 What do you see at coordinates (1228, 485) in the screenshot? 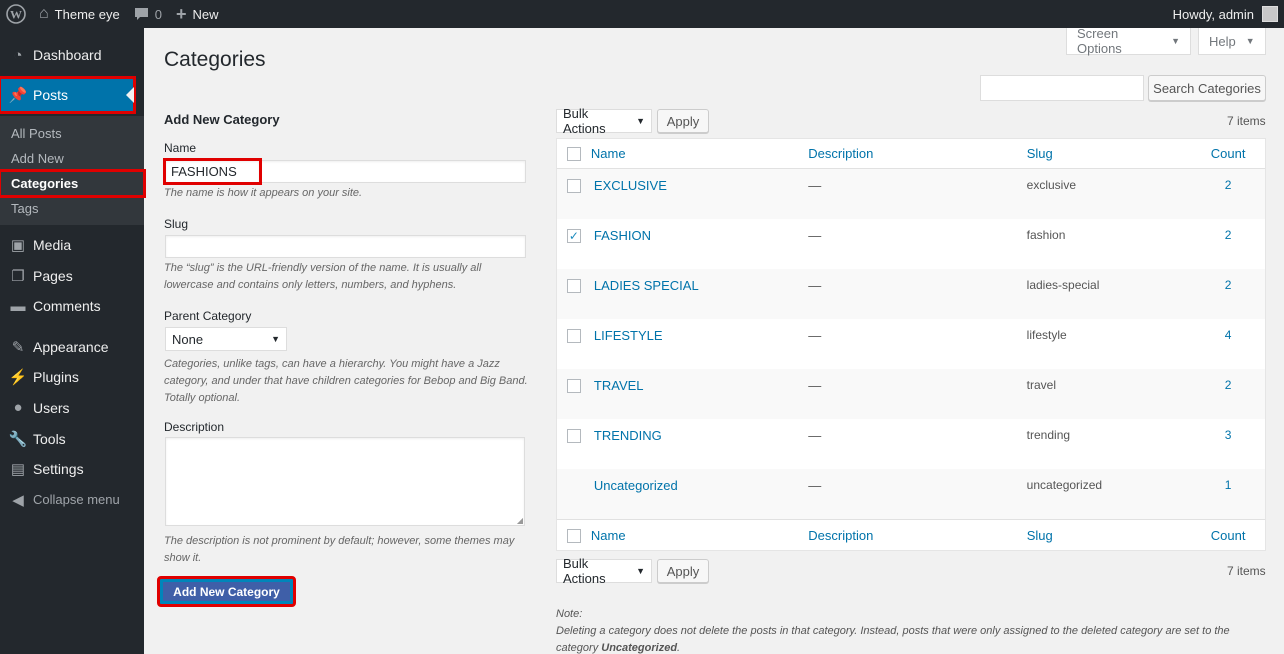
I see `category-count-link: 1` at bounding box center [1228, 485].